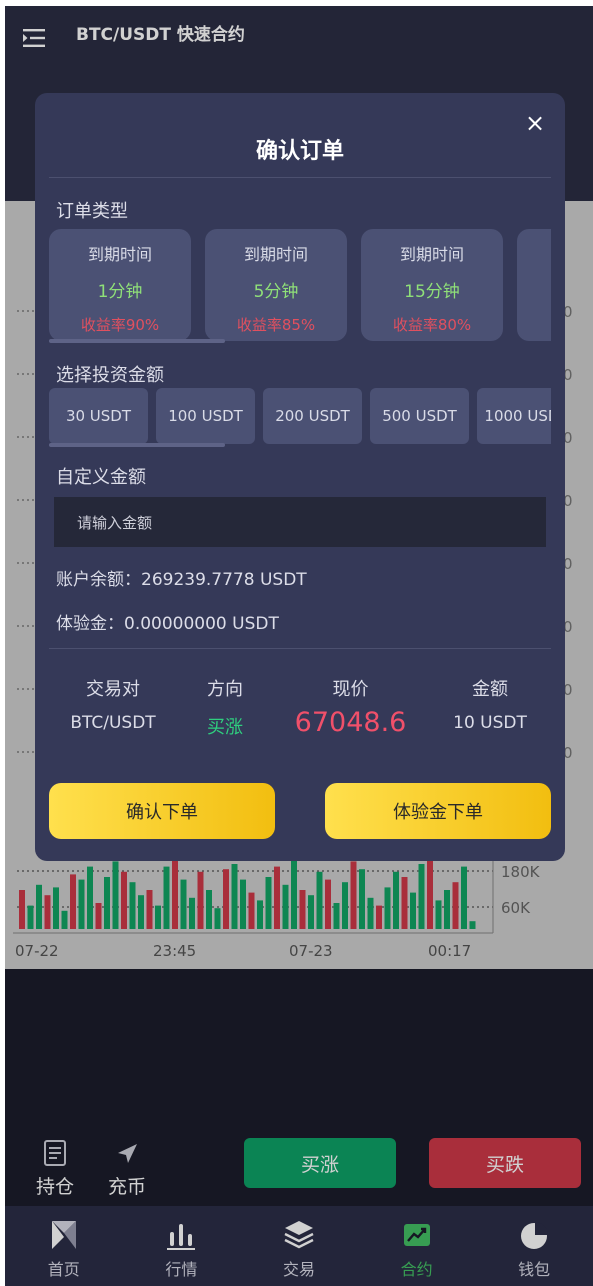 The width and height of the screenshot is (593, 1286). I want to click on amount-list: 30 USDT100 USDT200 USDT500 USDT1000 USDT, so click(300, 416).